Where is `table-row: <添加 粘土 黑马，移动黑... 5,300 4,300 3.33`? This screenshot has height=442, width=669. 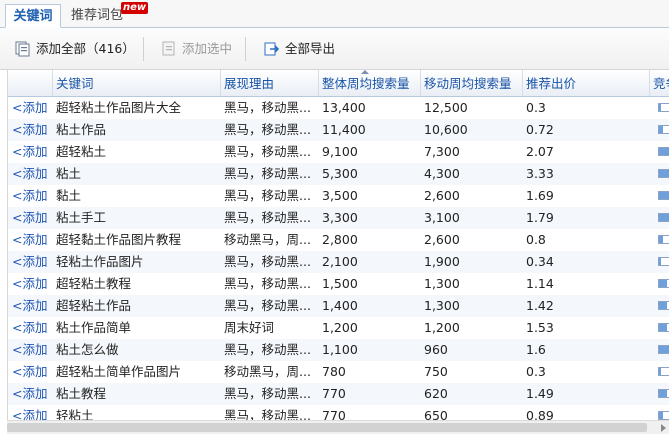 table-row: <添加 粘土 黑马，移动黑... 5,300 4,300 3.33 is located at coordinates (338, 174).